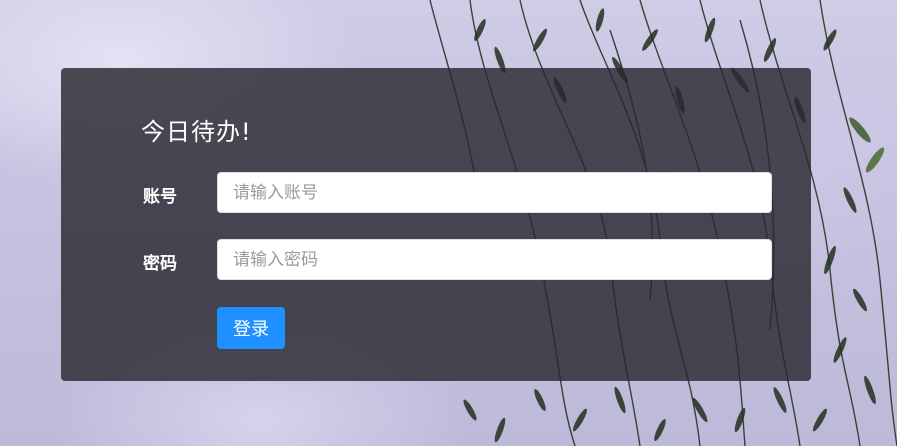 The image size is (897, 446). I want to click on password-label: 密码, so click(160, 264).